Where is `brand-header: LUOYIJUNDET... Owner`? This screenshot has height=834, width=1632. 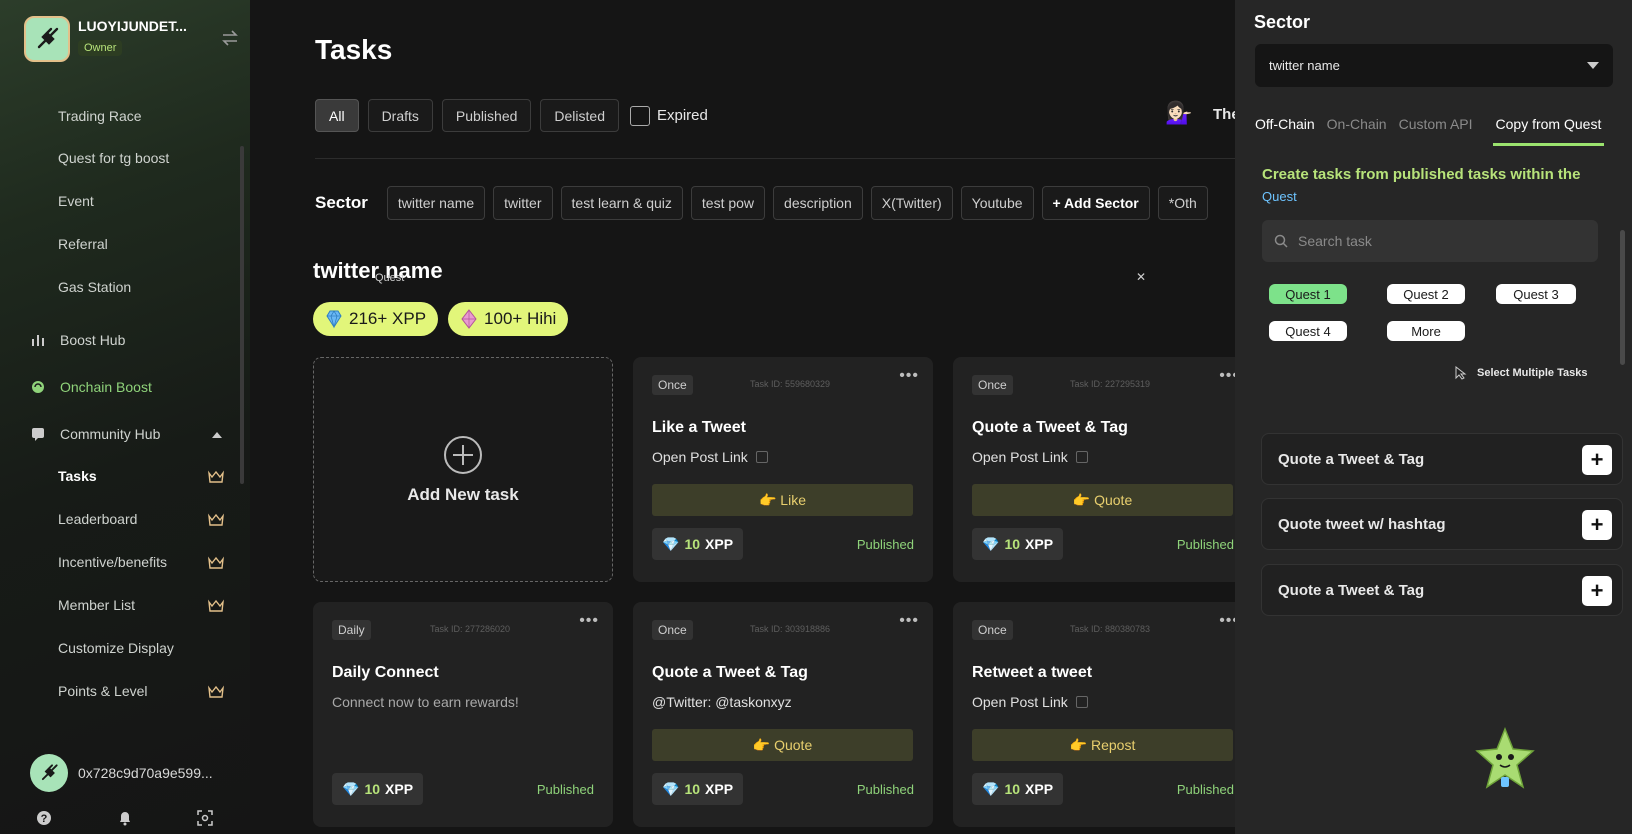 brand-header: LUOYIJUNDET... Owner is located at coordinates (130, 39).